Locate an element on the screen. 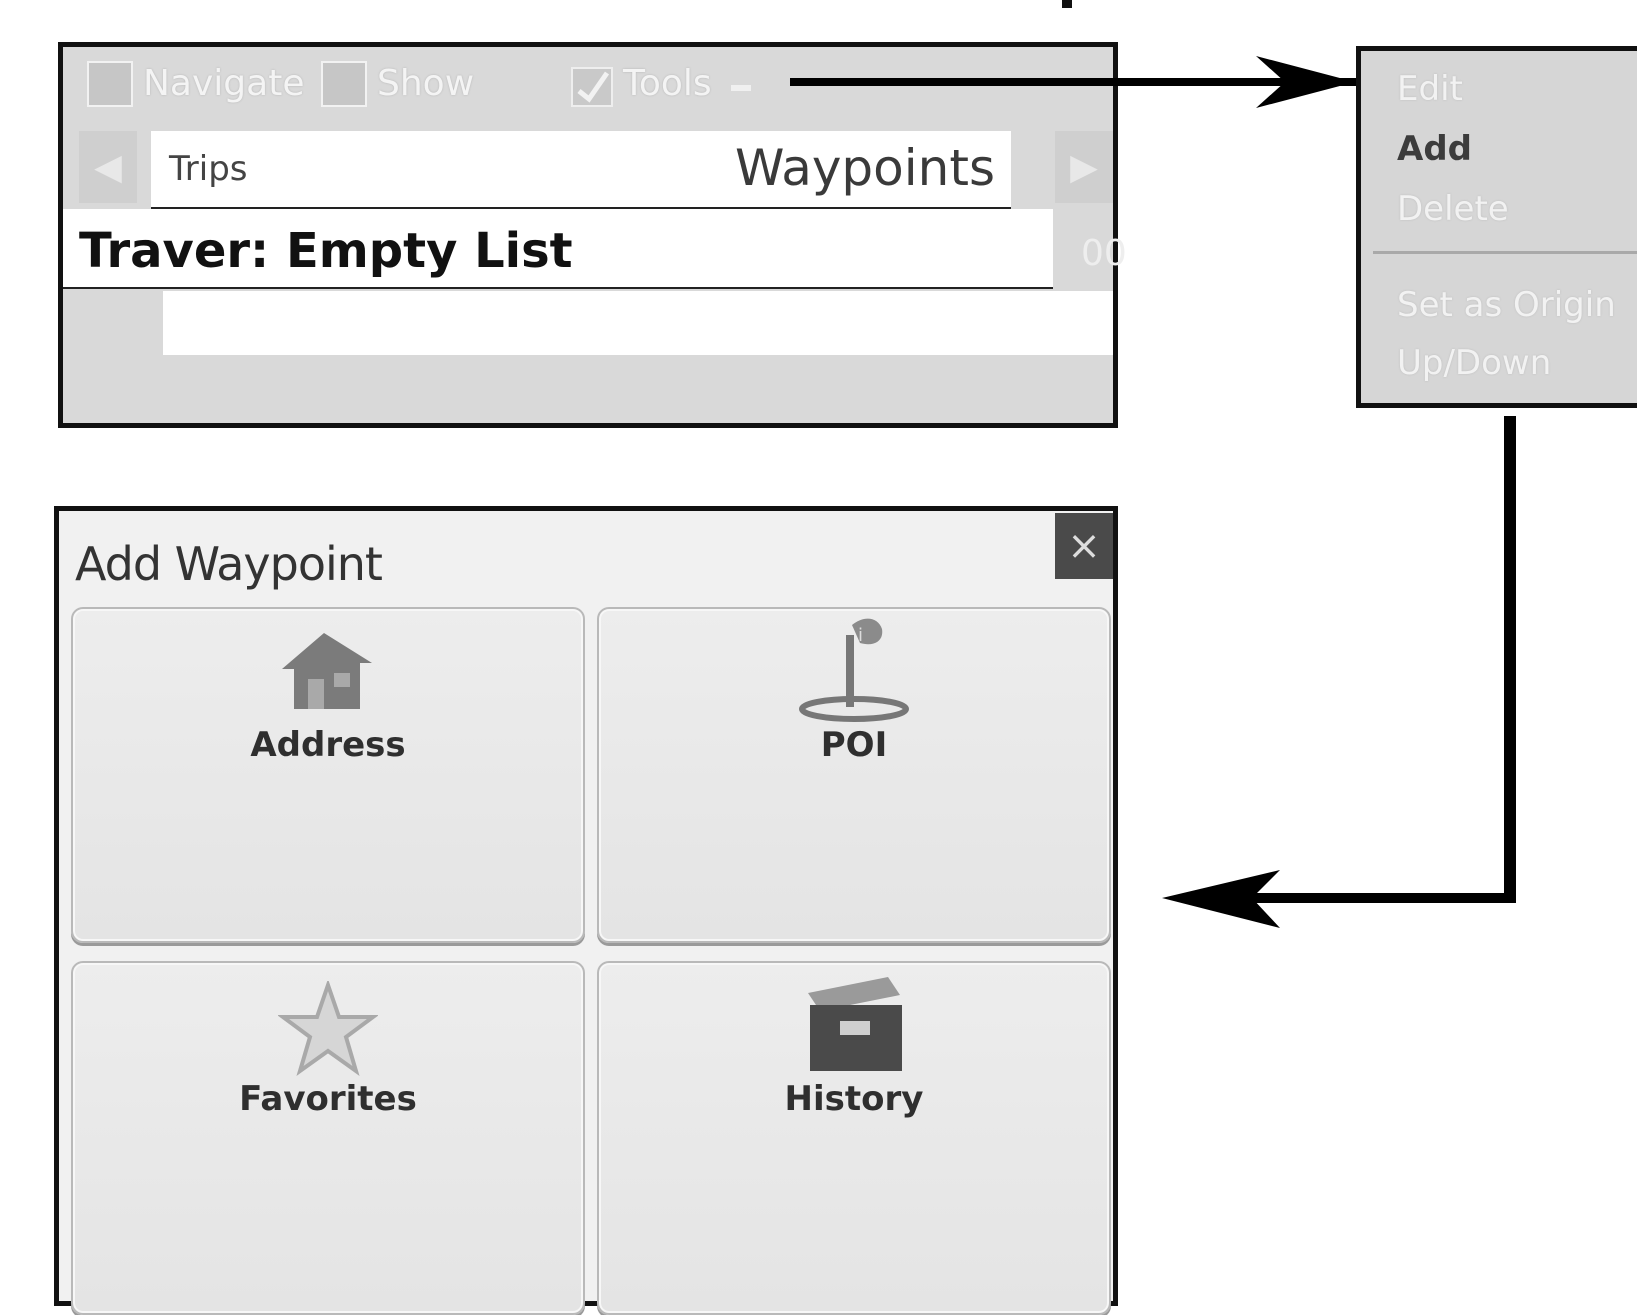  arrow-left-icon: ◀ is located at coordinates (108, 167).